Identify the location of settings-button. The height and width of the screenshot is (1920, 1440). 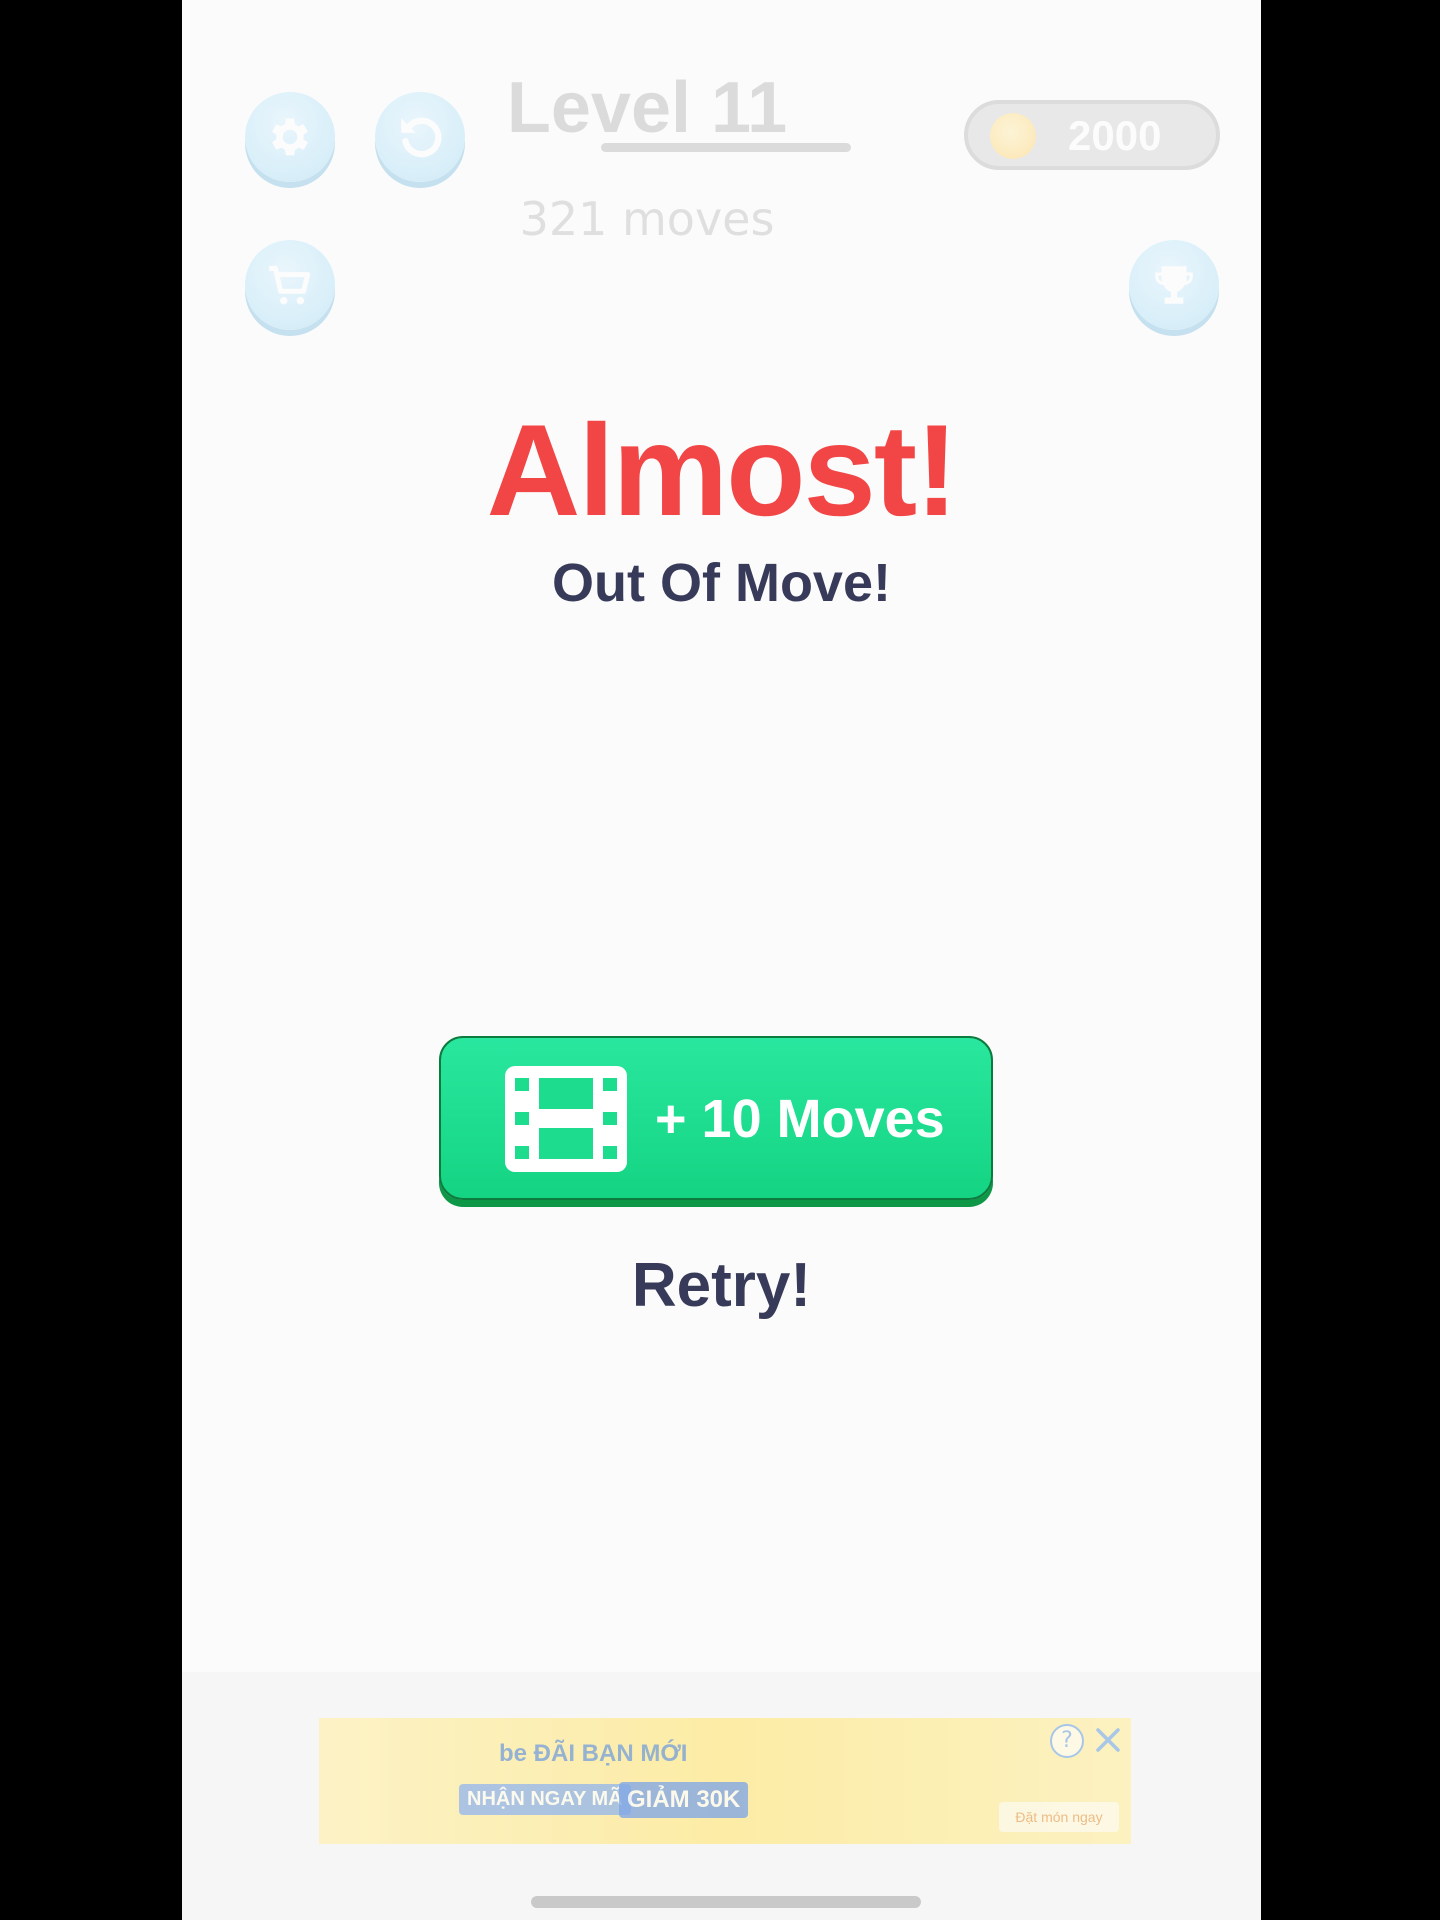
(290, 137).